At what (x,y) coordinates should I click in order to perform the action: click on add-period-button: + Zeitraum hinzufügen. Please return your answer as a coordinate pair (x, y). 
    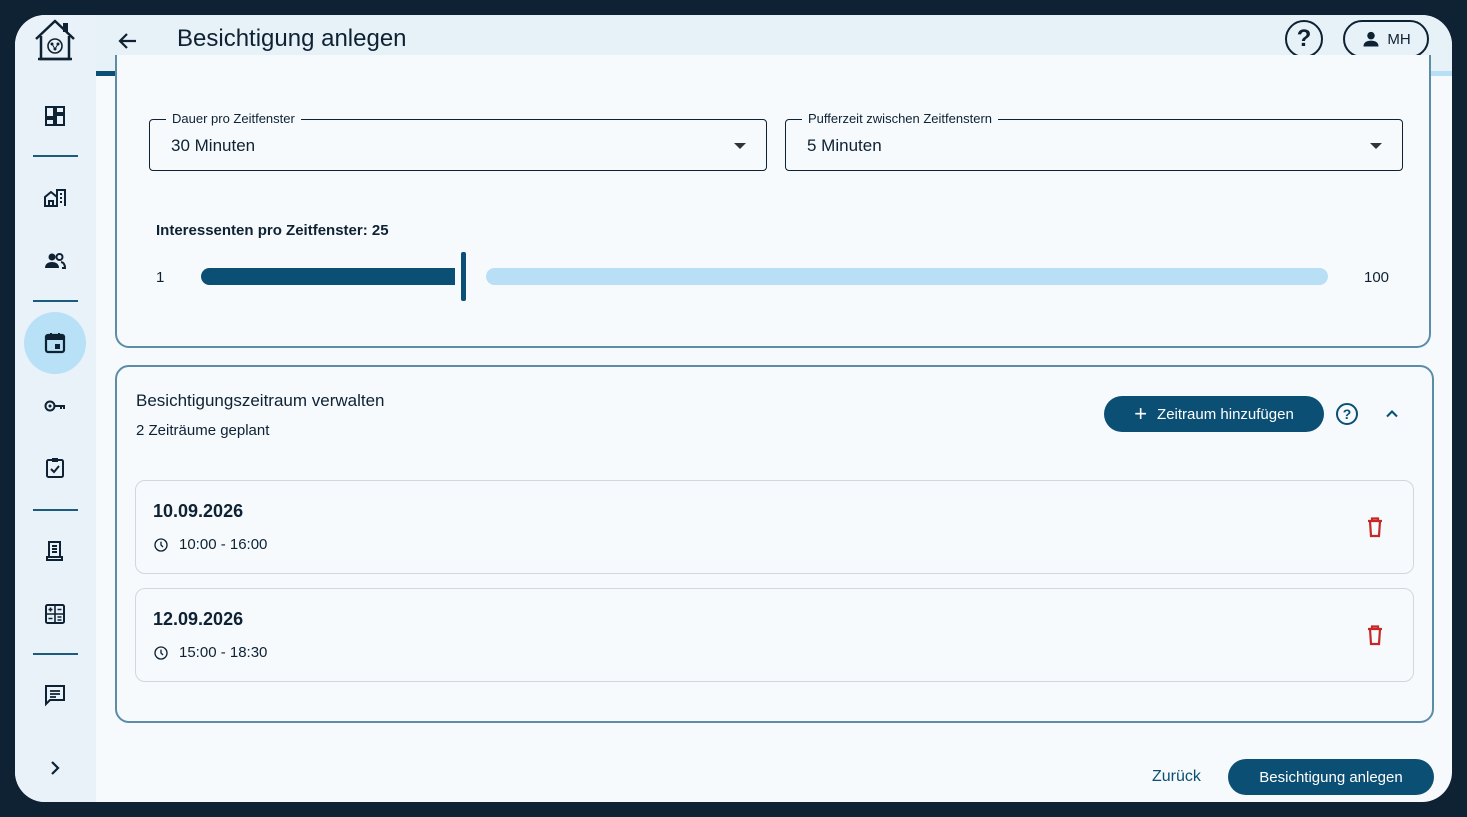
    Looking at the image, I should click on (1214, 414).